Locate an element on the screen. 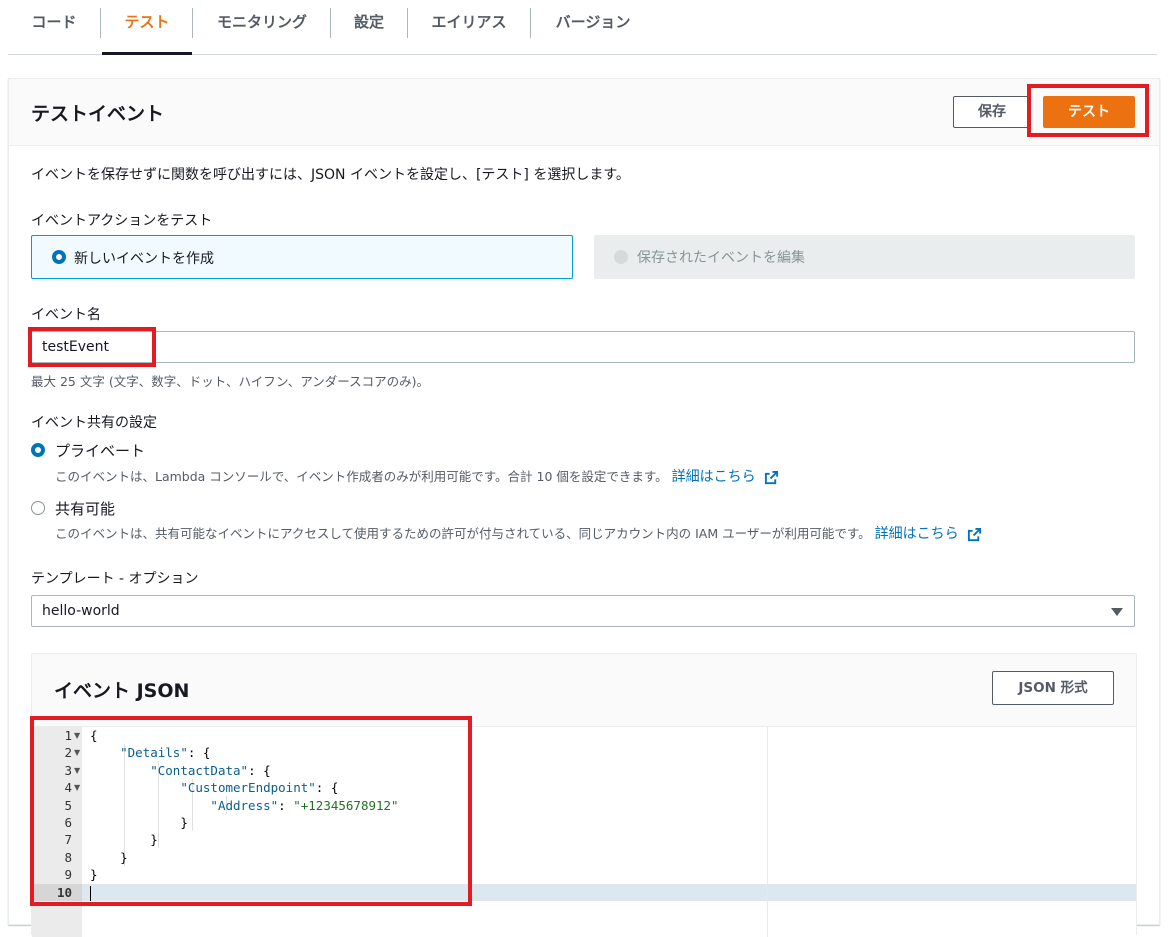 Image resolution: width=1169 pixels, height=937 pixels. code-line: "ContactData": { is located at coordinates (180, 770).